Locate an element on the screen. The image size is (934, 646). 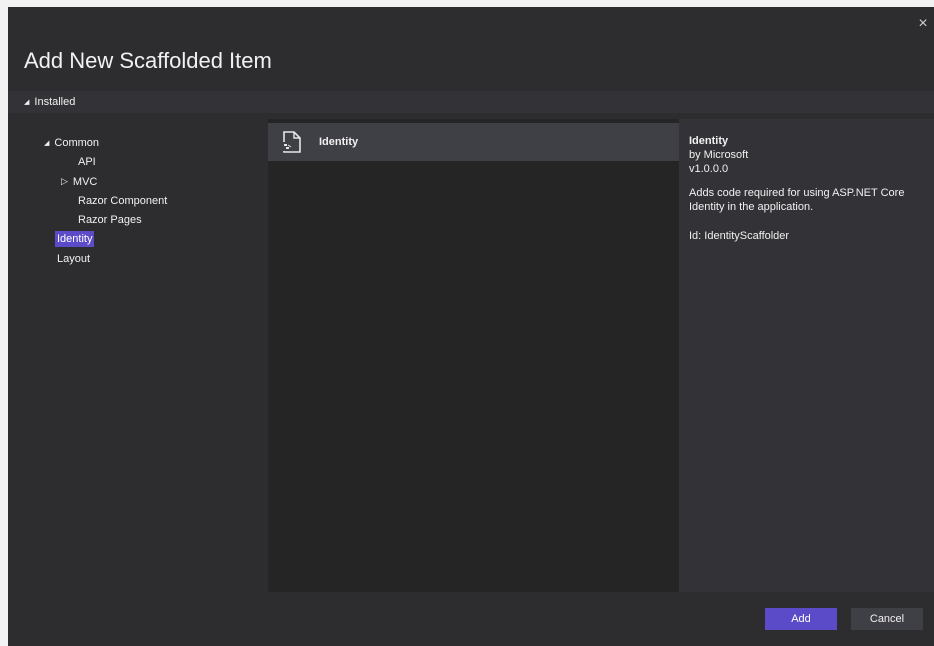
details-author: by Microsoft is located at coordinates (719, 155).